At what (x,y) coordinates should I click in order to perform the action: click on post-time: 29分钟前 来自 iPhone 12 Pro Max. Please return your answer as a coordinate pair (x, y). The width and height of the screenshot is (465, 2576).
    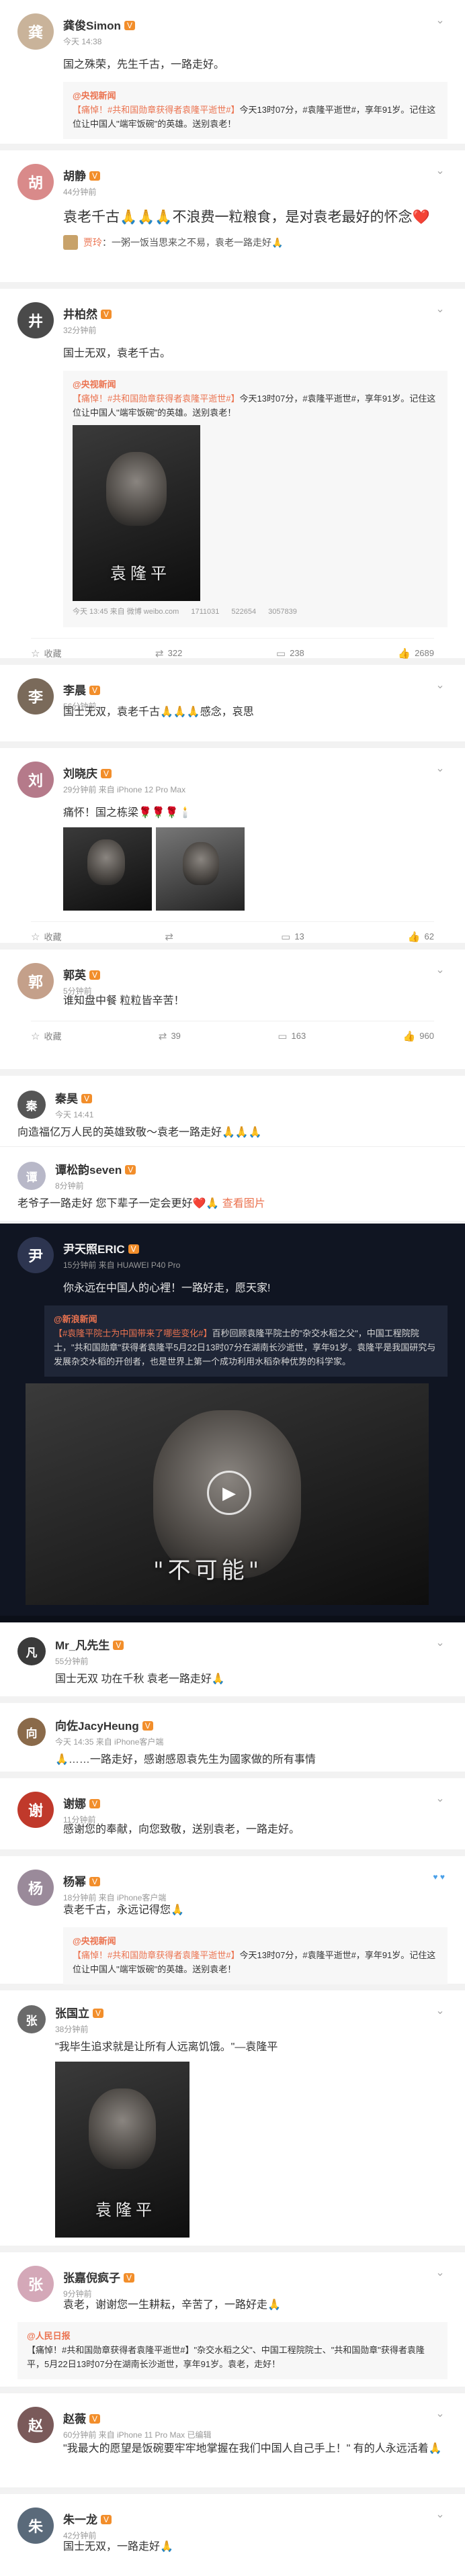
    Looking at the image, I should click on (124, 789).